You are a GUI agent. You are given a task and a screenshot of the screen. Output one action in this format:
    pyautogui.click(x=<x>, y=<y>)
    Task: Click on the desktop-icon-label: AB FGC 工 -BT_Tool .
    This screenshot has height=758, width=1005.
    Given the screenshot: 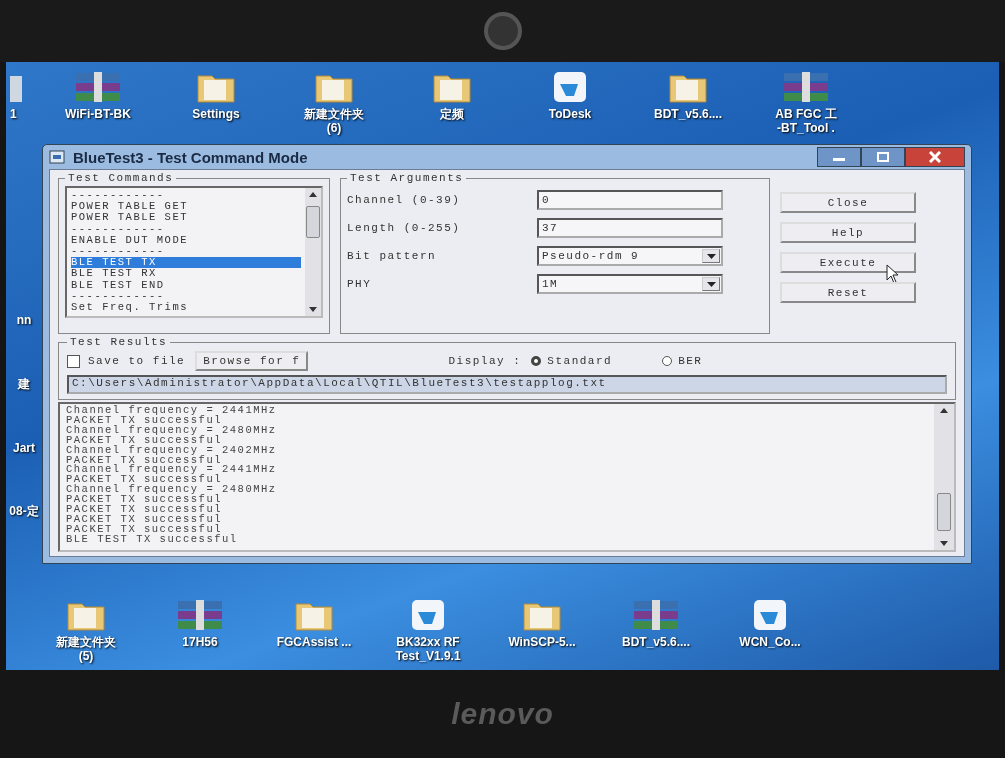 What is the action you would take?
    pyautogui.click(x=806, y=122)
    